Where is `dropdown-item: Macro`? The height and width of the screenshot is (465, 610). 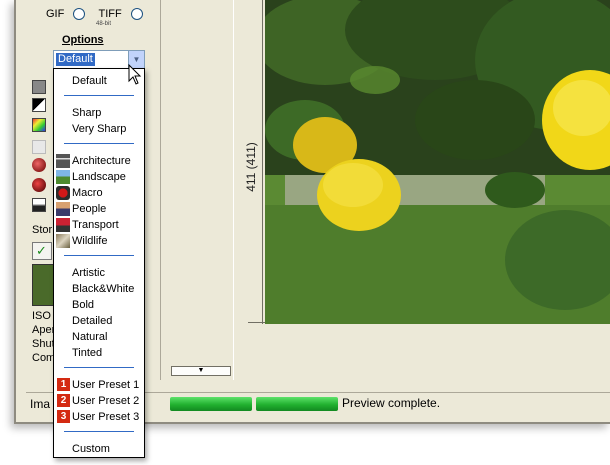
dropdown-item: Macro is located at coordinates (99, 193).